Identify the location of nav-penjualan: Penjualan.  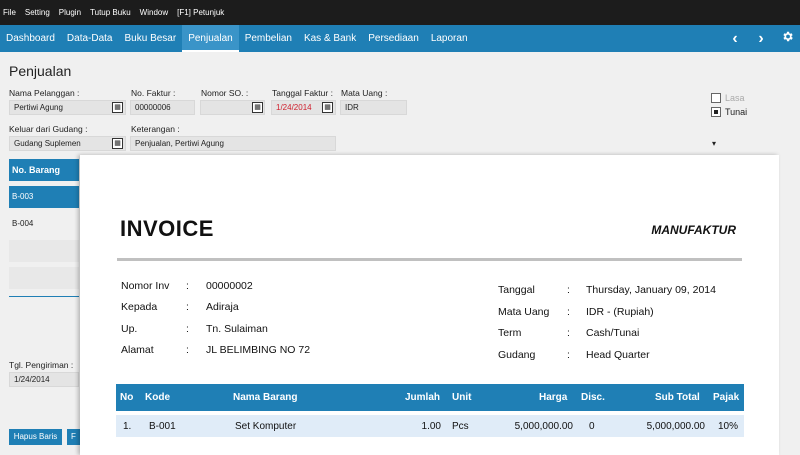
(210, 38).